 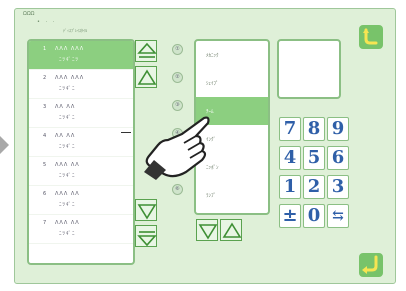 What do you see at coordinates (4, 145) in the screenshot?
I see `left-pointer-arrow` at bounding box center [4, 145].